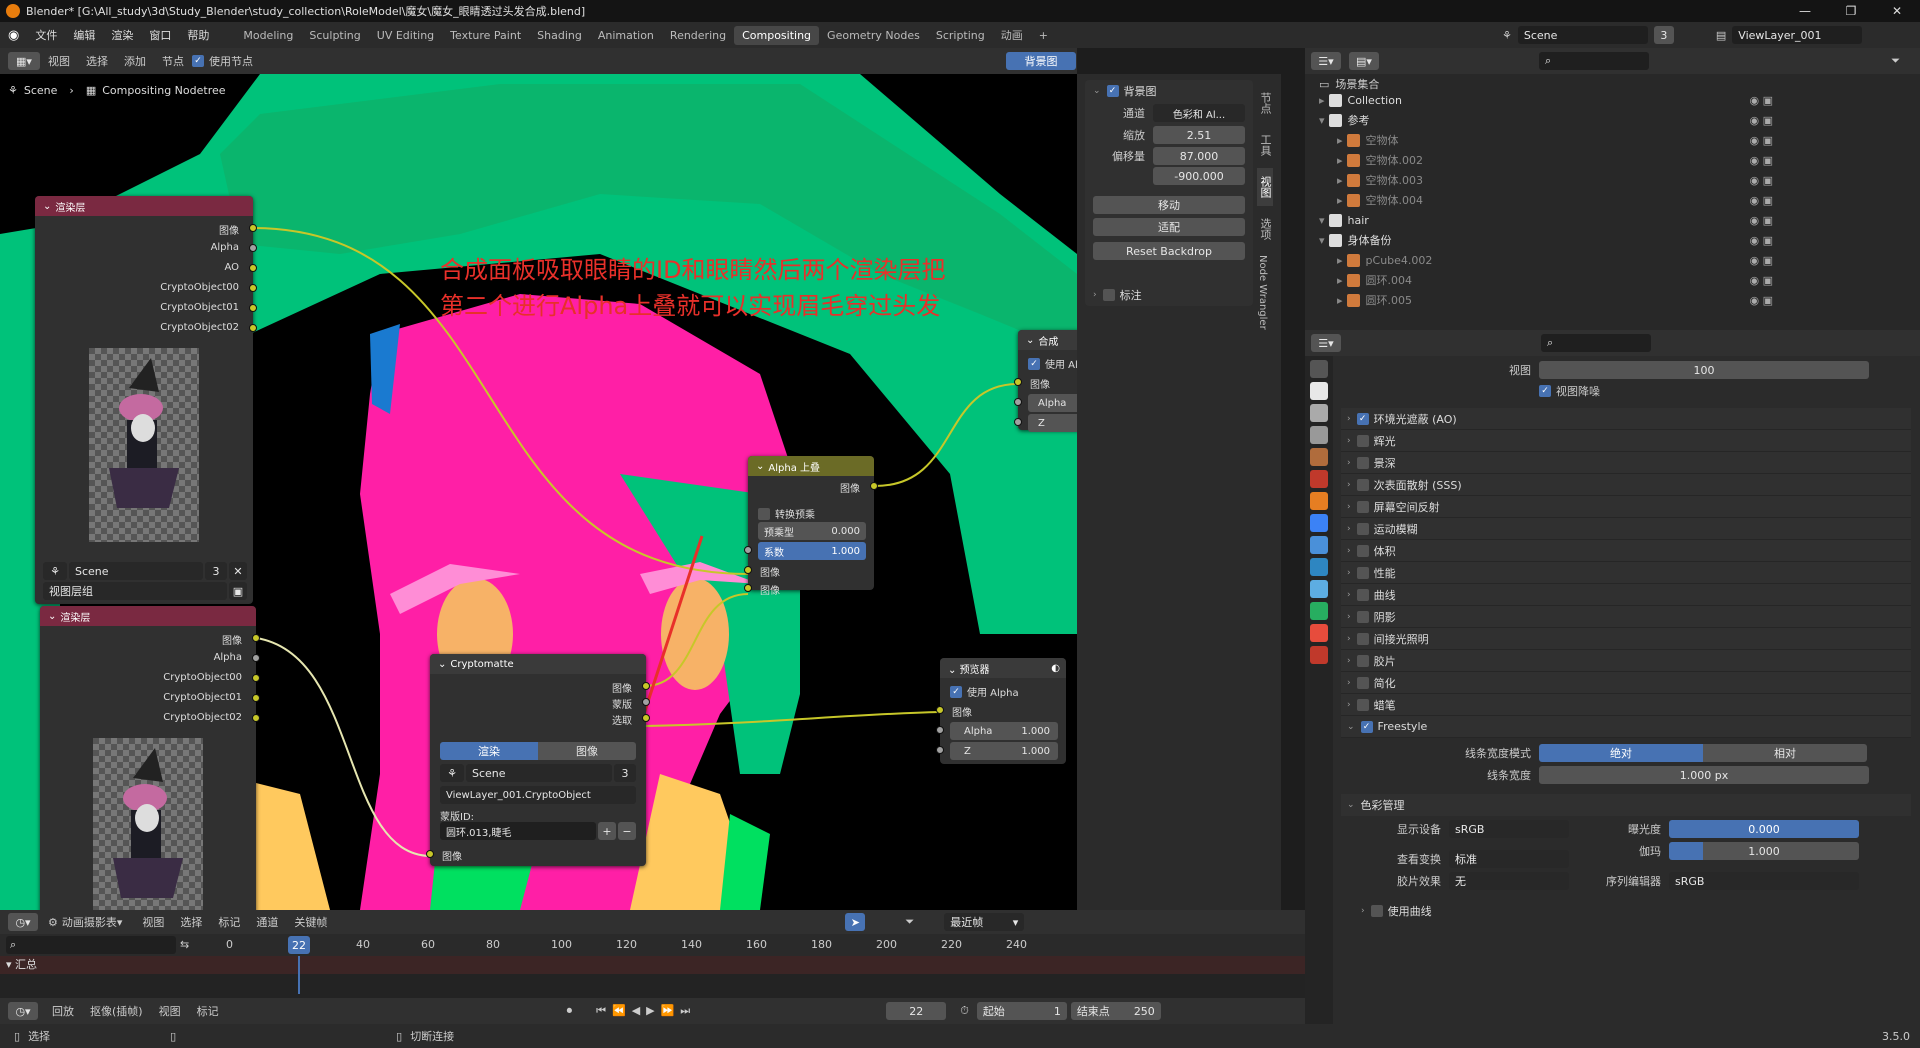 The image size is (1920, 1048). I want to click on close-button: ✕, so click(1897, 11).